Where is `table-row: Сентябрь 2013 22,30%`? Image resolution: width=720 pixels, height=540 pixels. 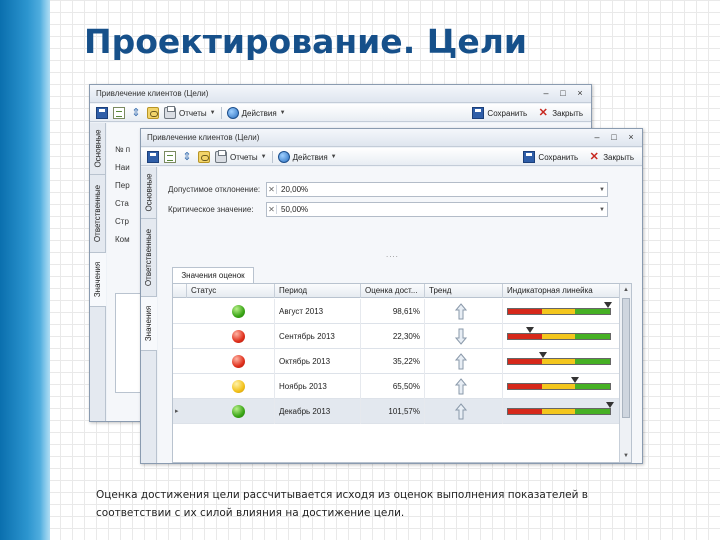 table-row: Сентябрь 2013 22,30% is located at coordinates (396, 336).